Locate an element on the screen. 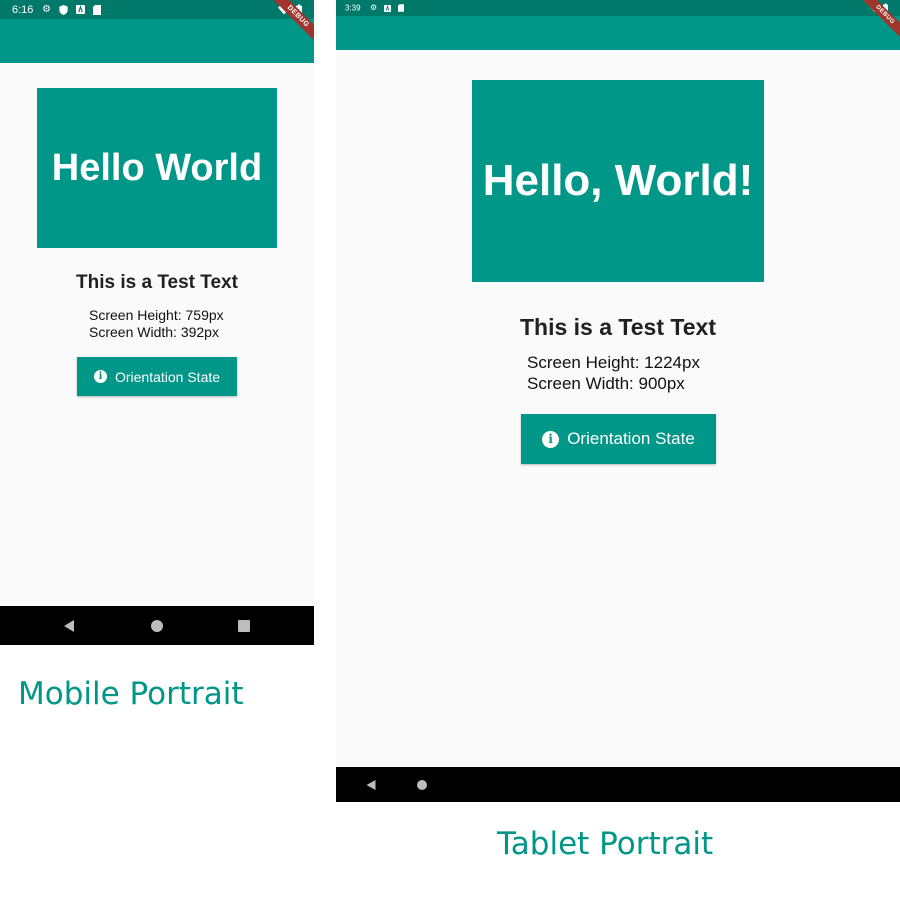  screen-width-text: Screen Width: 900px is located at coordinates (606, 383).